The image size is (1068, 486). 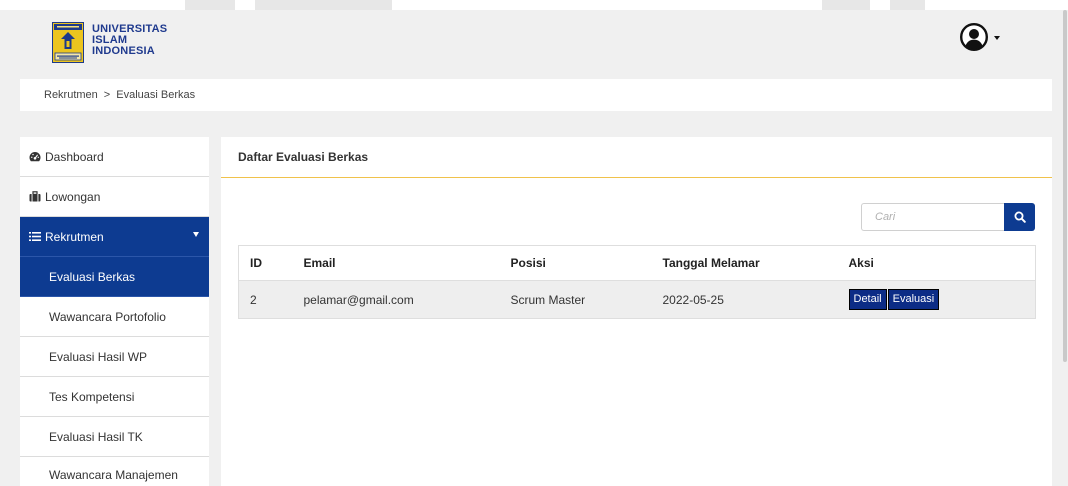 What do you see at coordinates (74, 236) in the screenshot?
I see `sidebar-item-label: Rekrutmen` at bounding box center [74, 236].